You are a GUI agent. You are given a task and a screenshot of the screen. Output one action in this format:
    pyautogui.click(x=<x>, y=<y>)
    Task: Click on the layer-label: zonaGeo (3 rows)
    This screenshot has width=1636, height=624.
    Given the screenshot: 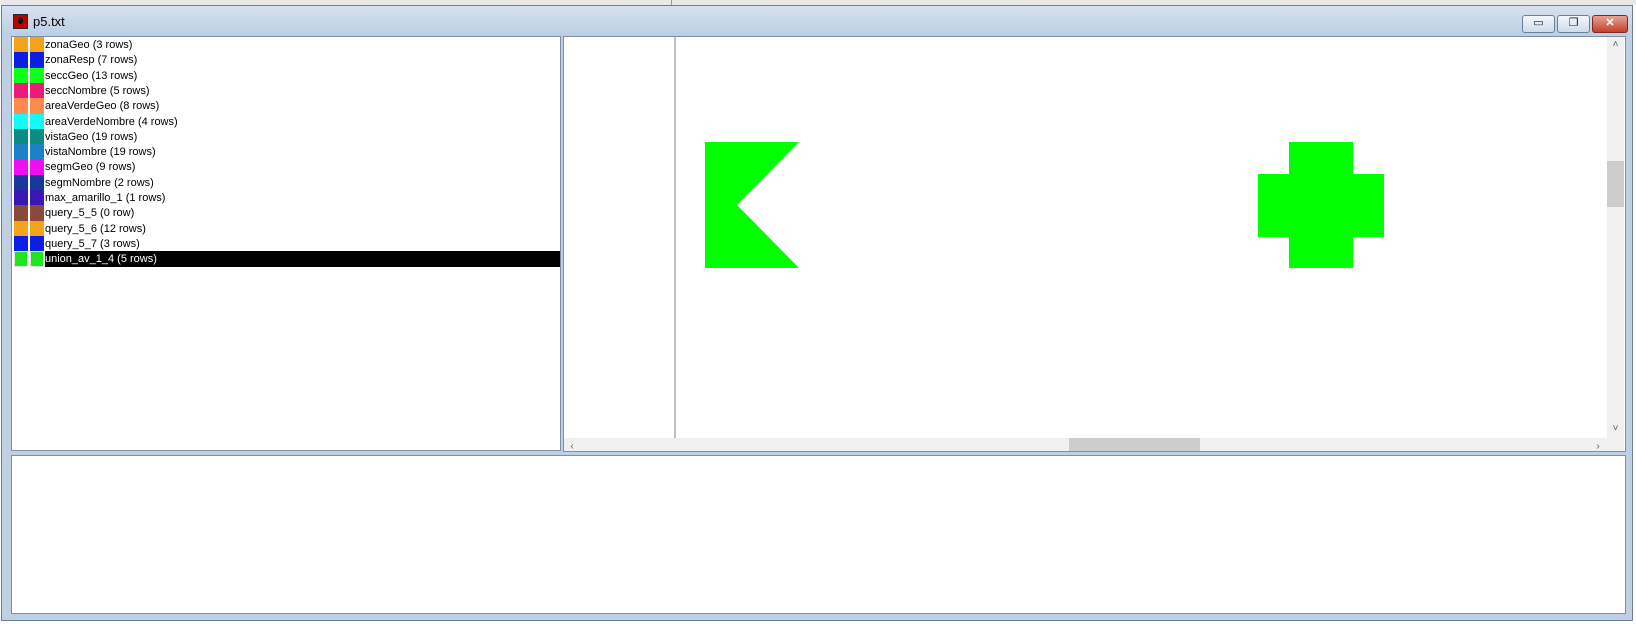 What is the action you would take?
    pyautogui.click(x=89, y=45)
    